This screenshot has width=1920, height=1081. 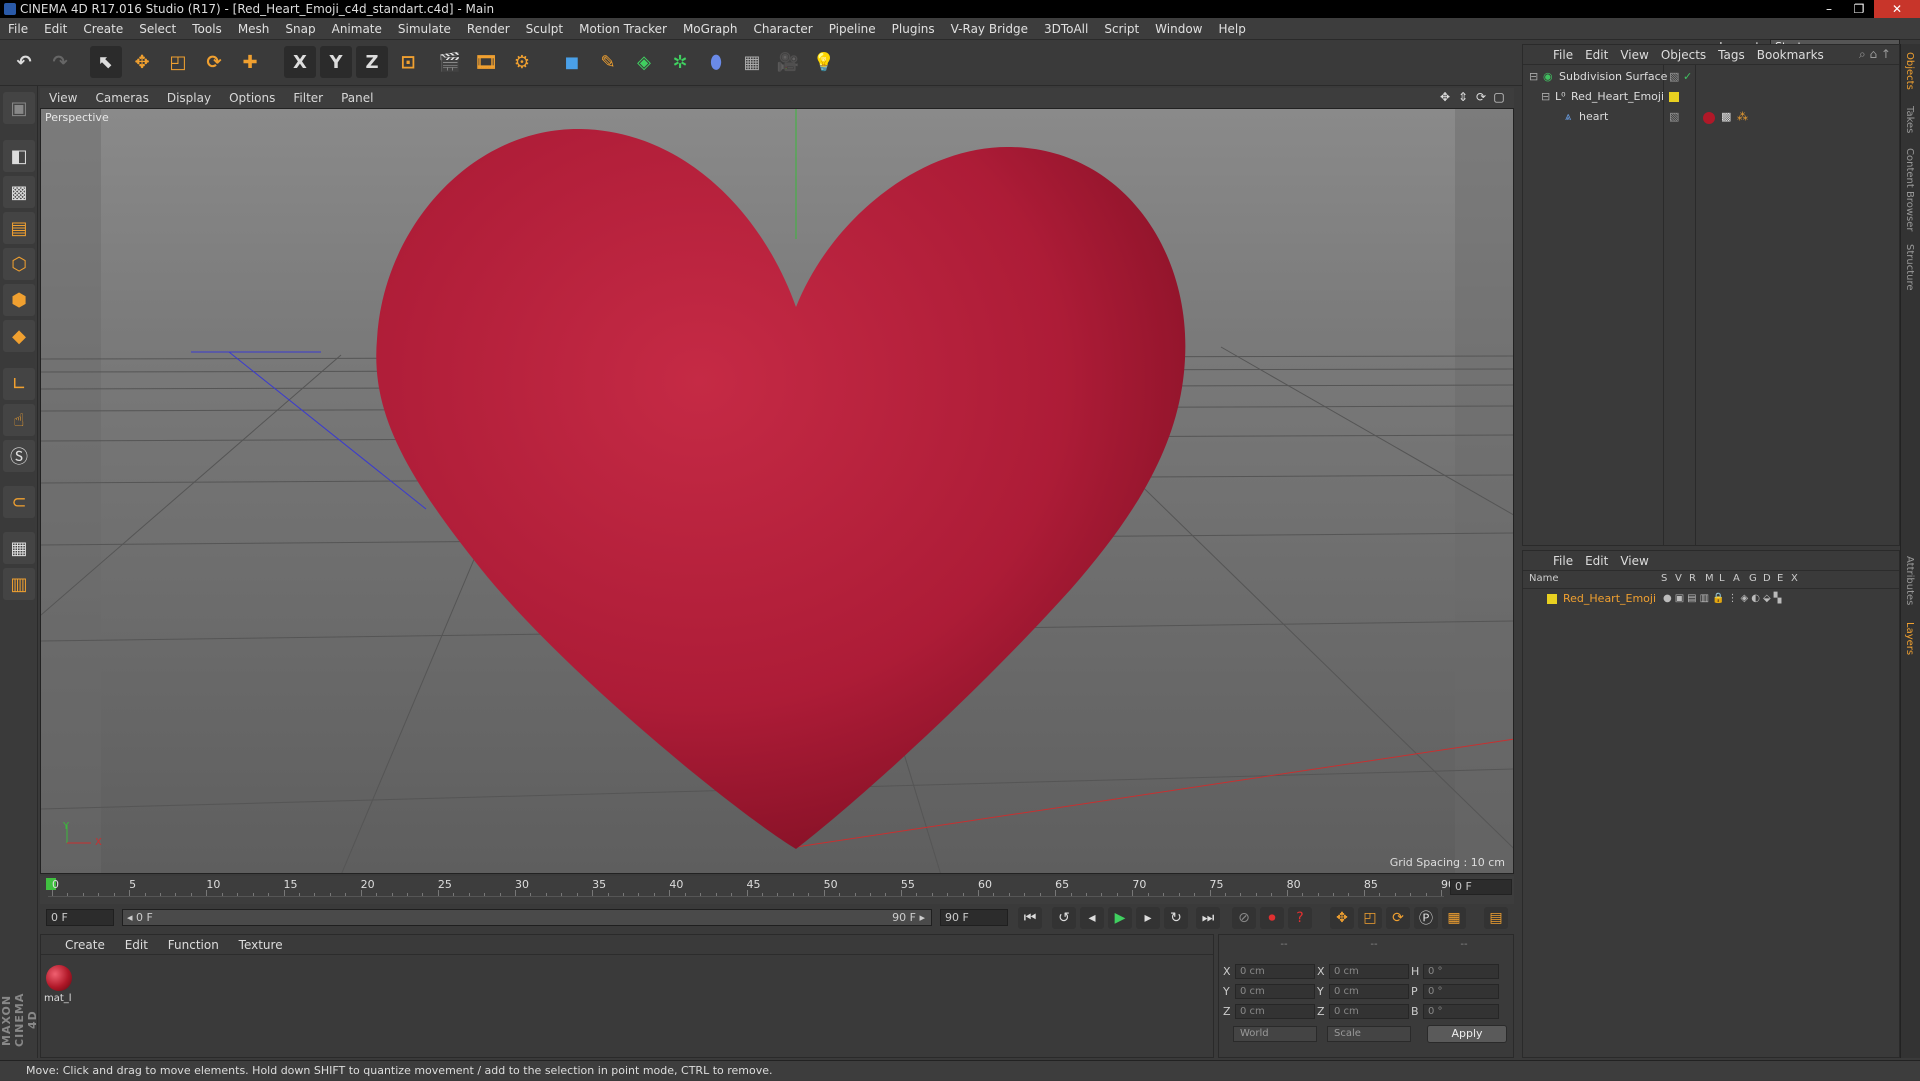 I want to click on menu-edit: Edit, so click(x=55, y=29).